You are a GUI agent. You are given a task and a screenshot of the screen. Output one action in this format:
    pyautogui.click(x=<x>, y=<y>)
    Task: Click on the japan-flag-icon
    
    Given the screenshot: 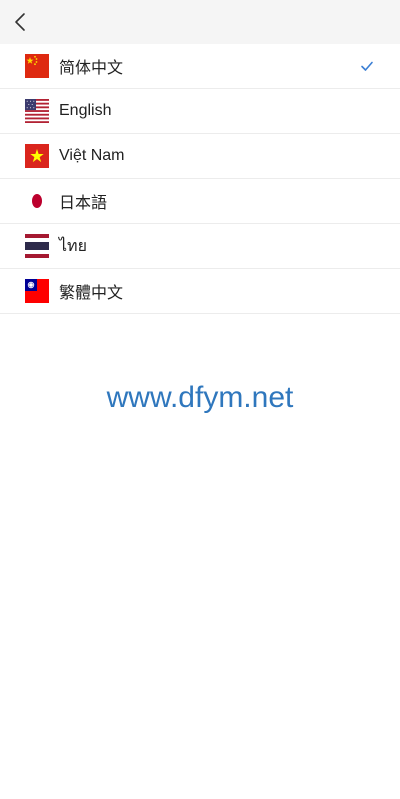 What is the action you would take?
    pyautogui.click(x=37, y=201)
    